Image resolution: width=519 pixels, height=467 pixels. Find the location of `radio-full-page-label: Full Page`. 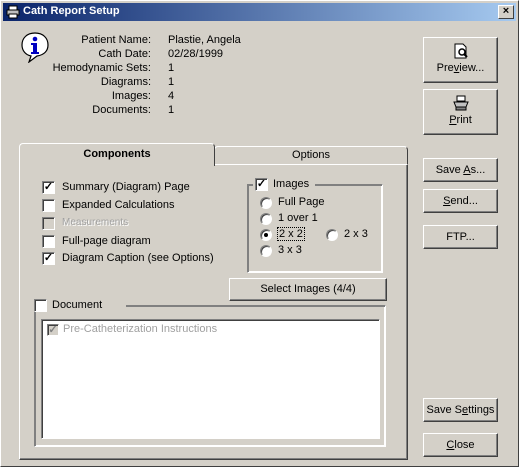

radio-full-page-label: Full Page is located at coordinates (301, 202).